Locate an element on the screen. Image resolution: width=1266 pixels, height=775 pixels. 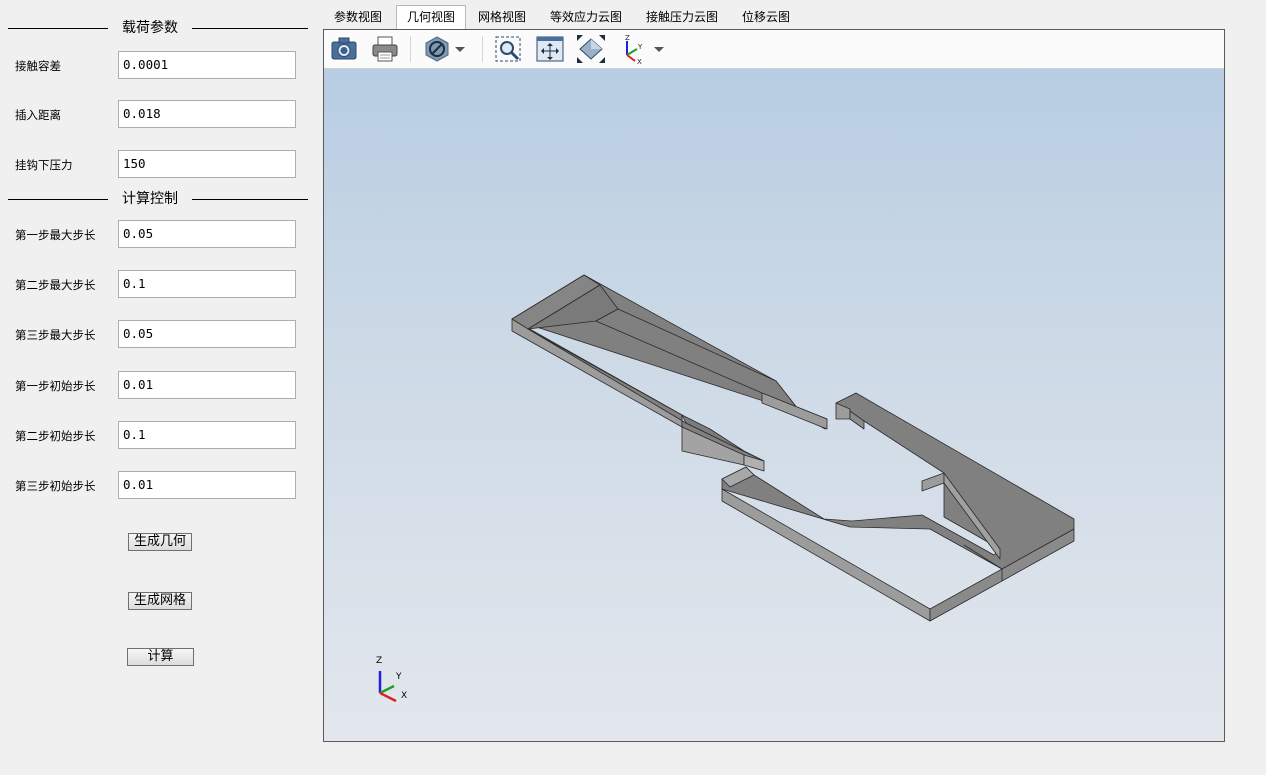
load-params-group-header: 载荷参数 is located at coordinates (158, 28).